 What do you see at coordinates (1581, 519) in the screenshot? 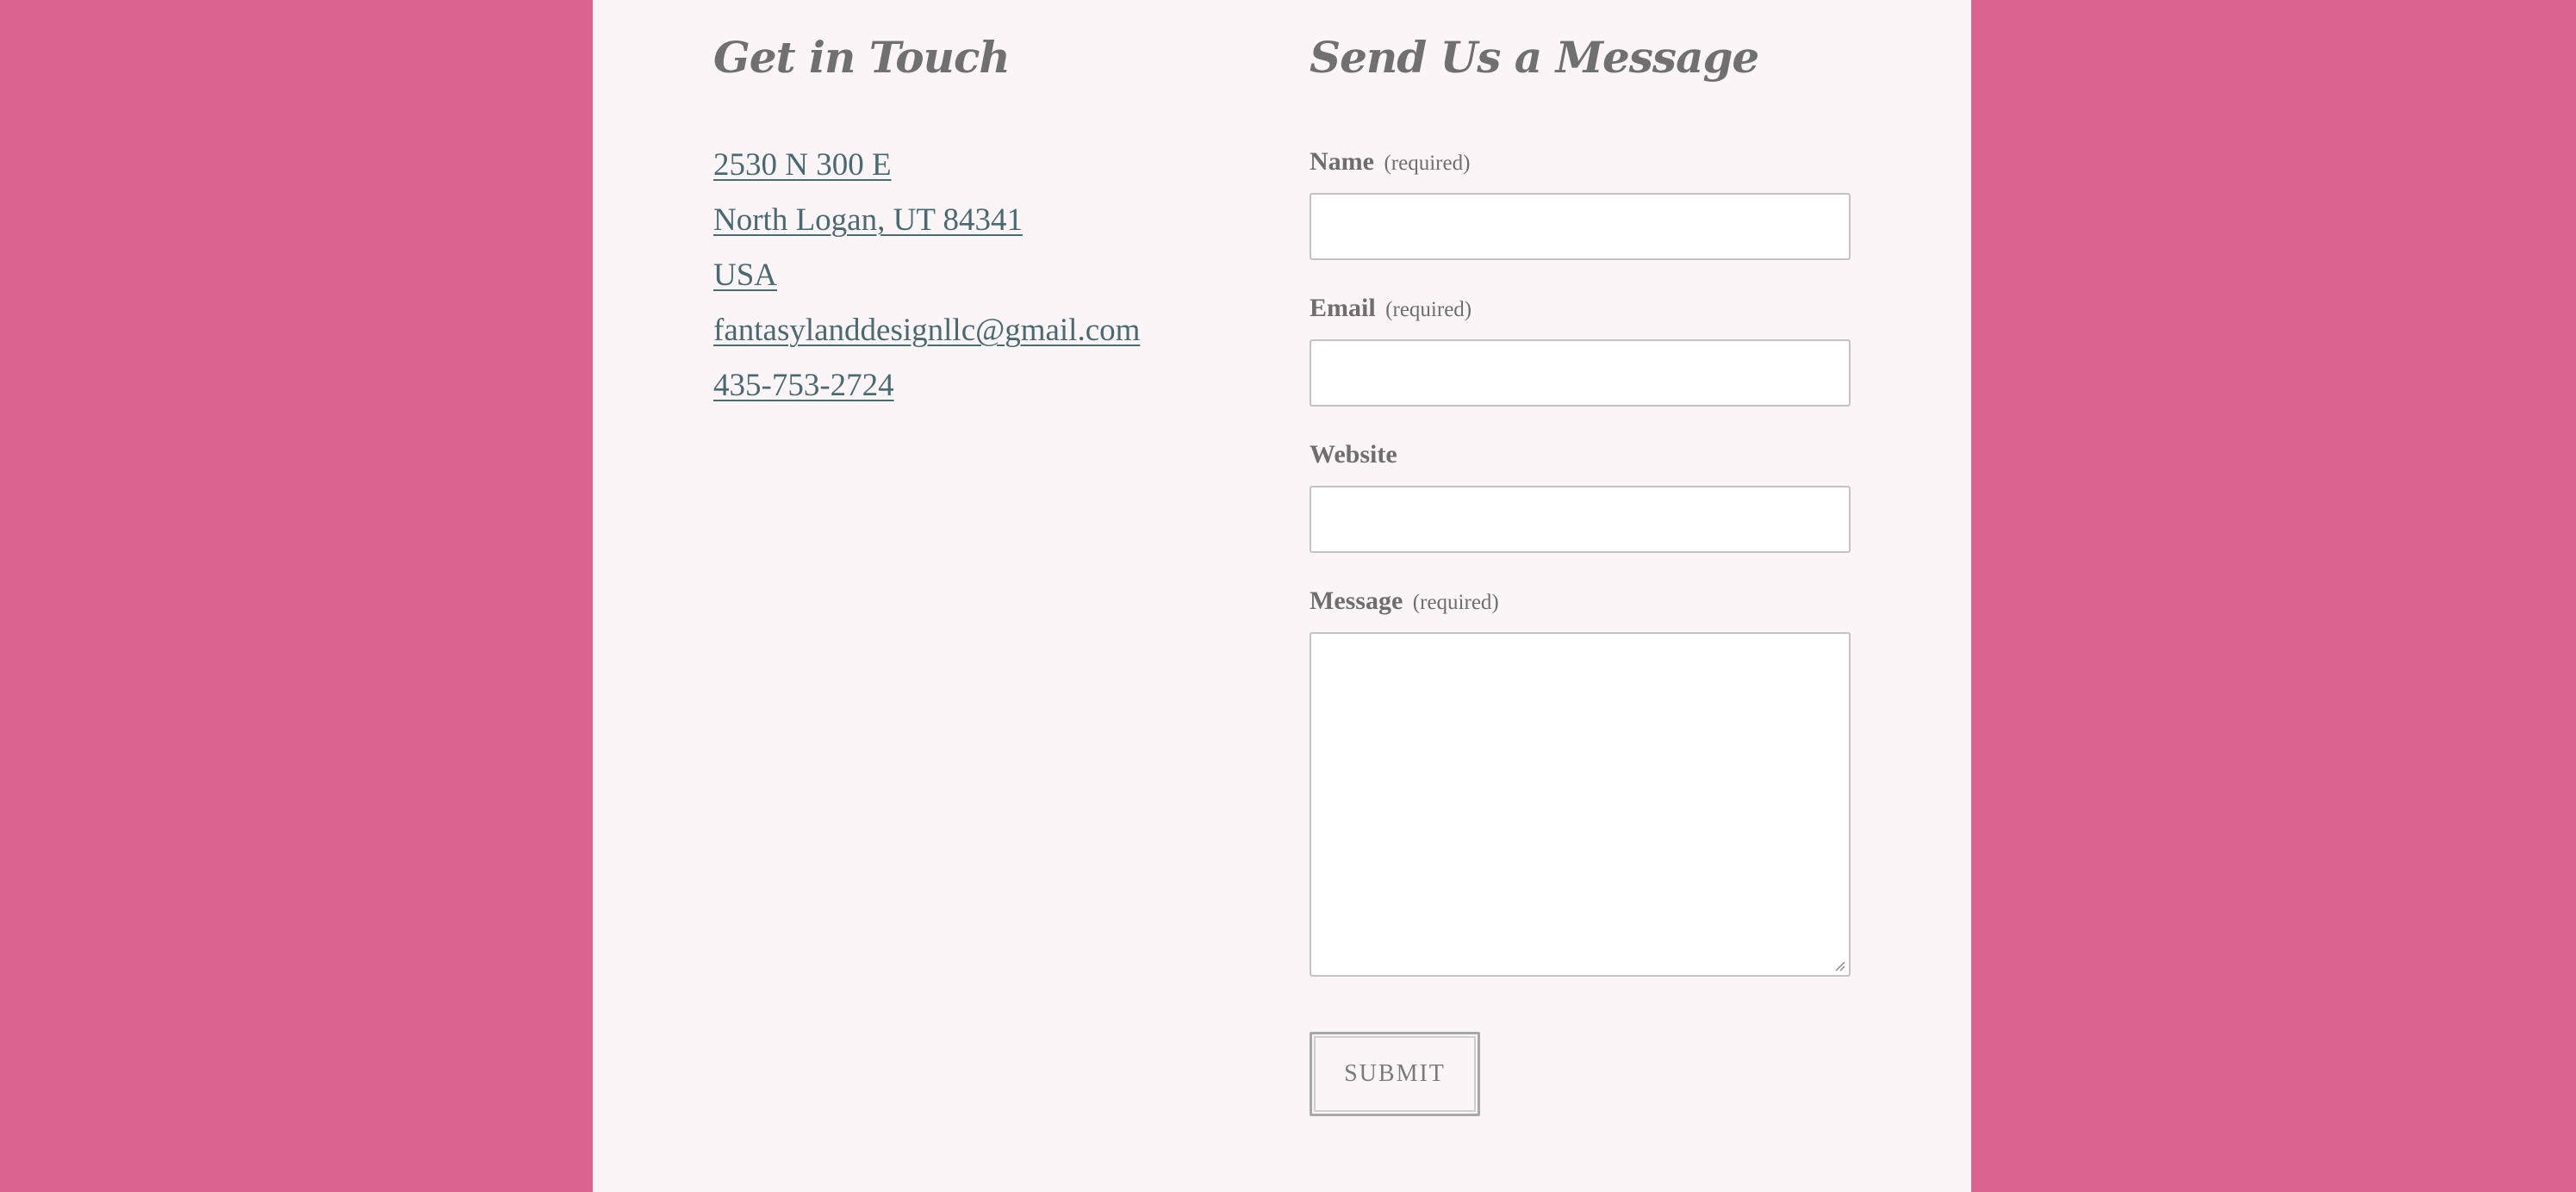
I see `website-input` at bounding box center [1581, 519].